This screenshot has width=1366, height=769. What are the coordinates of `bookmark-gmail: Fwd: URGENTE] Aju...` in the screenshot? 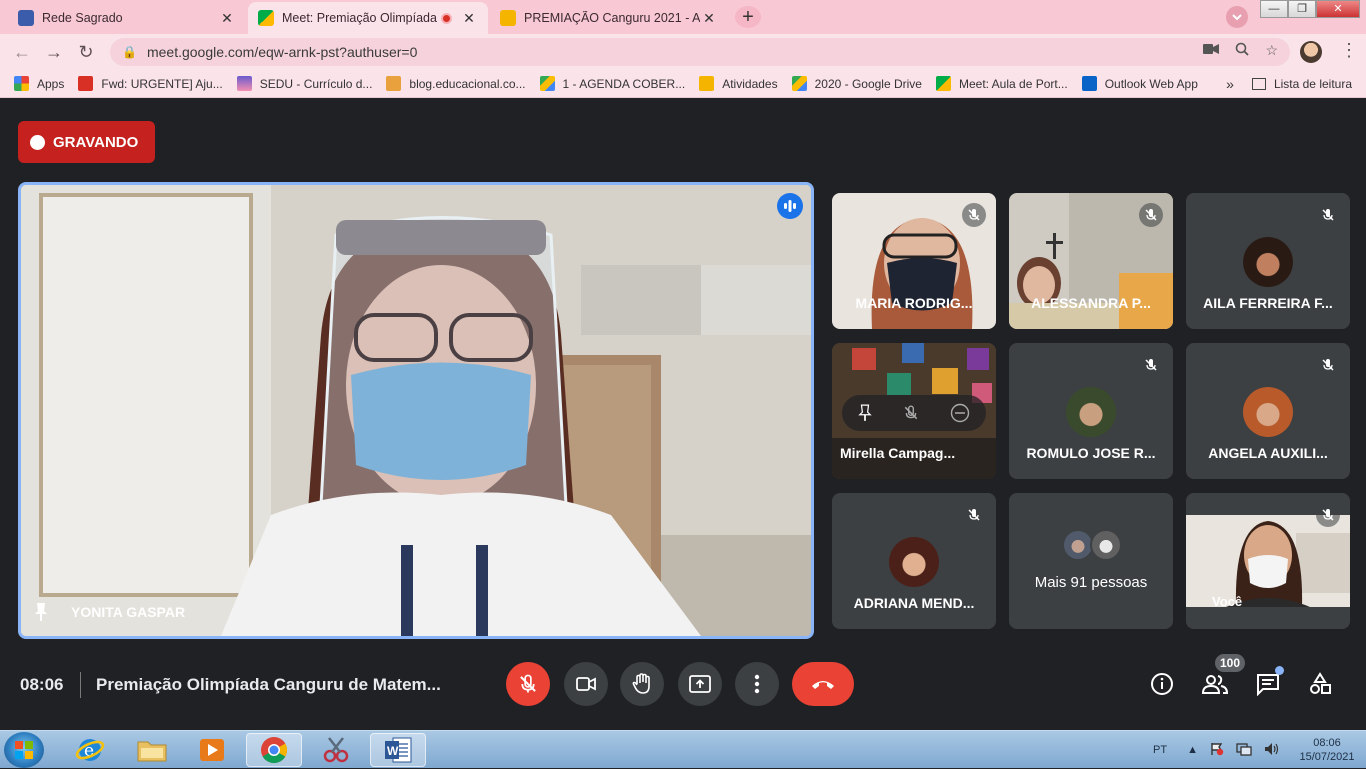 It's located at (150, 83).